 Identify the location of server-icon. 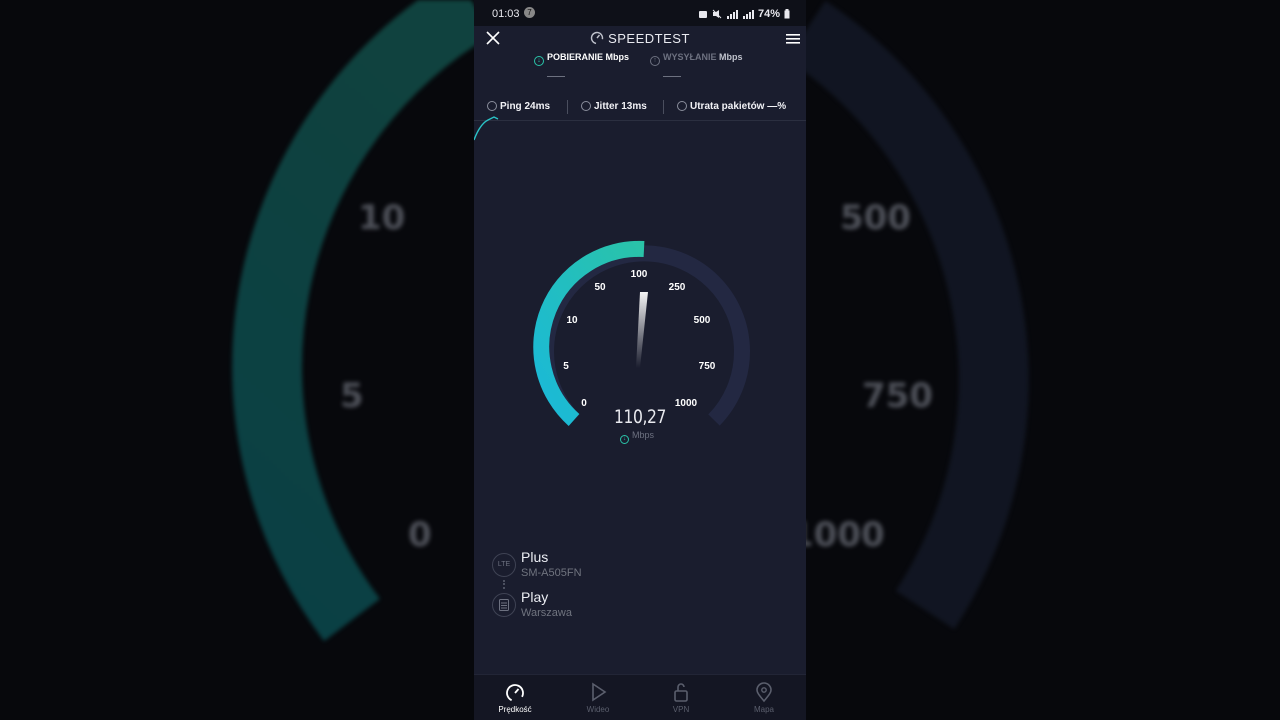
(504, 605).